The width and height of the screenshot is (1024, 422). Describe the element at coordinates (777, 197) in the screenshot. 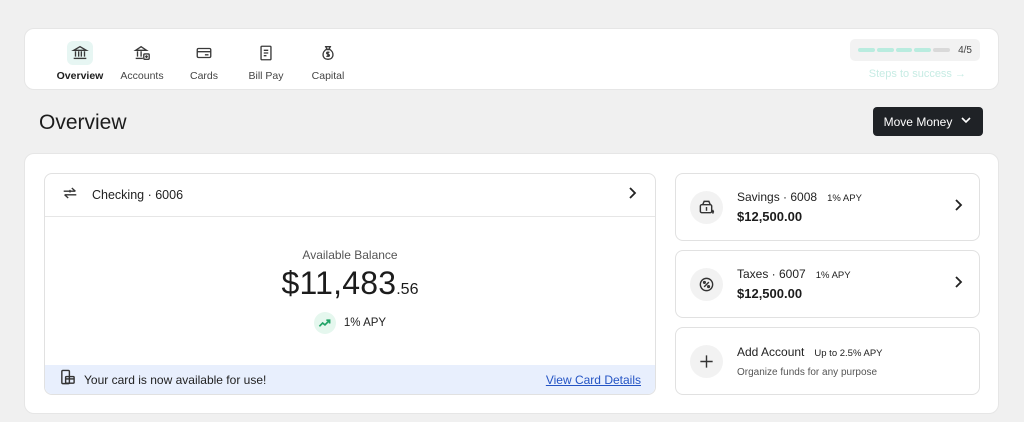

I see `account-name: Savings · 6008` at that location.